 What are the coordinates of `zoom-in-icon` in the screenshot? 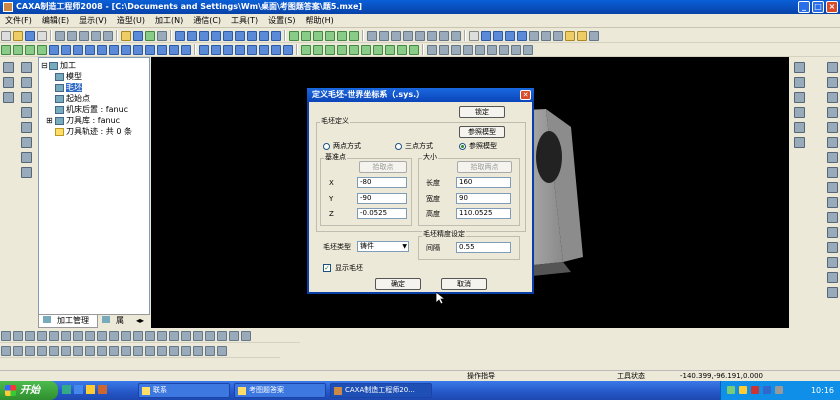 It's located at (486, 36).